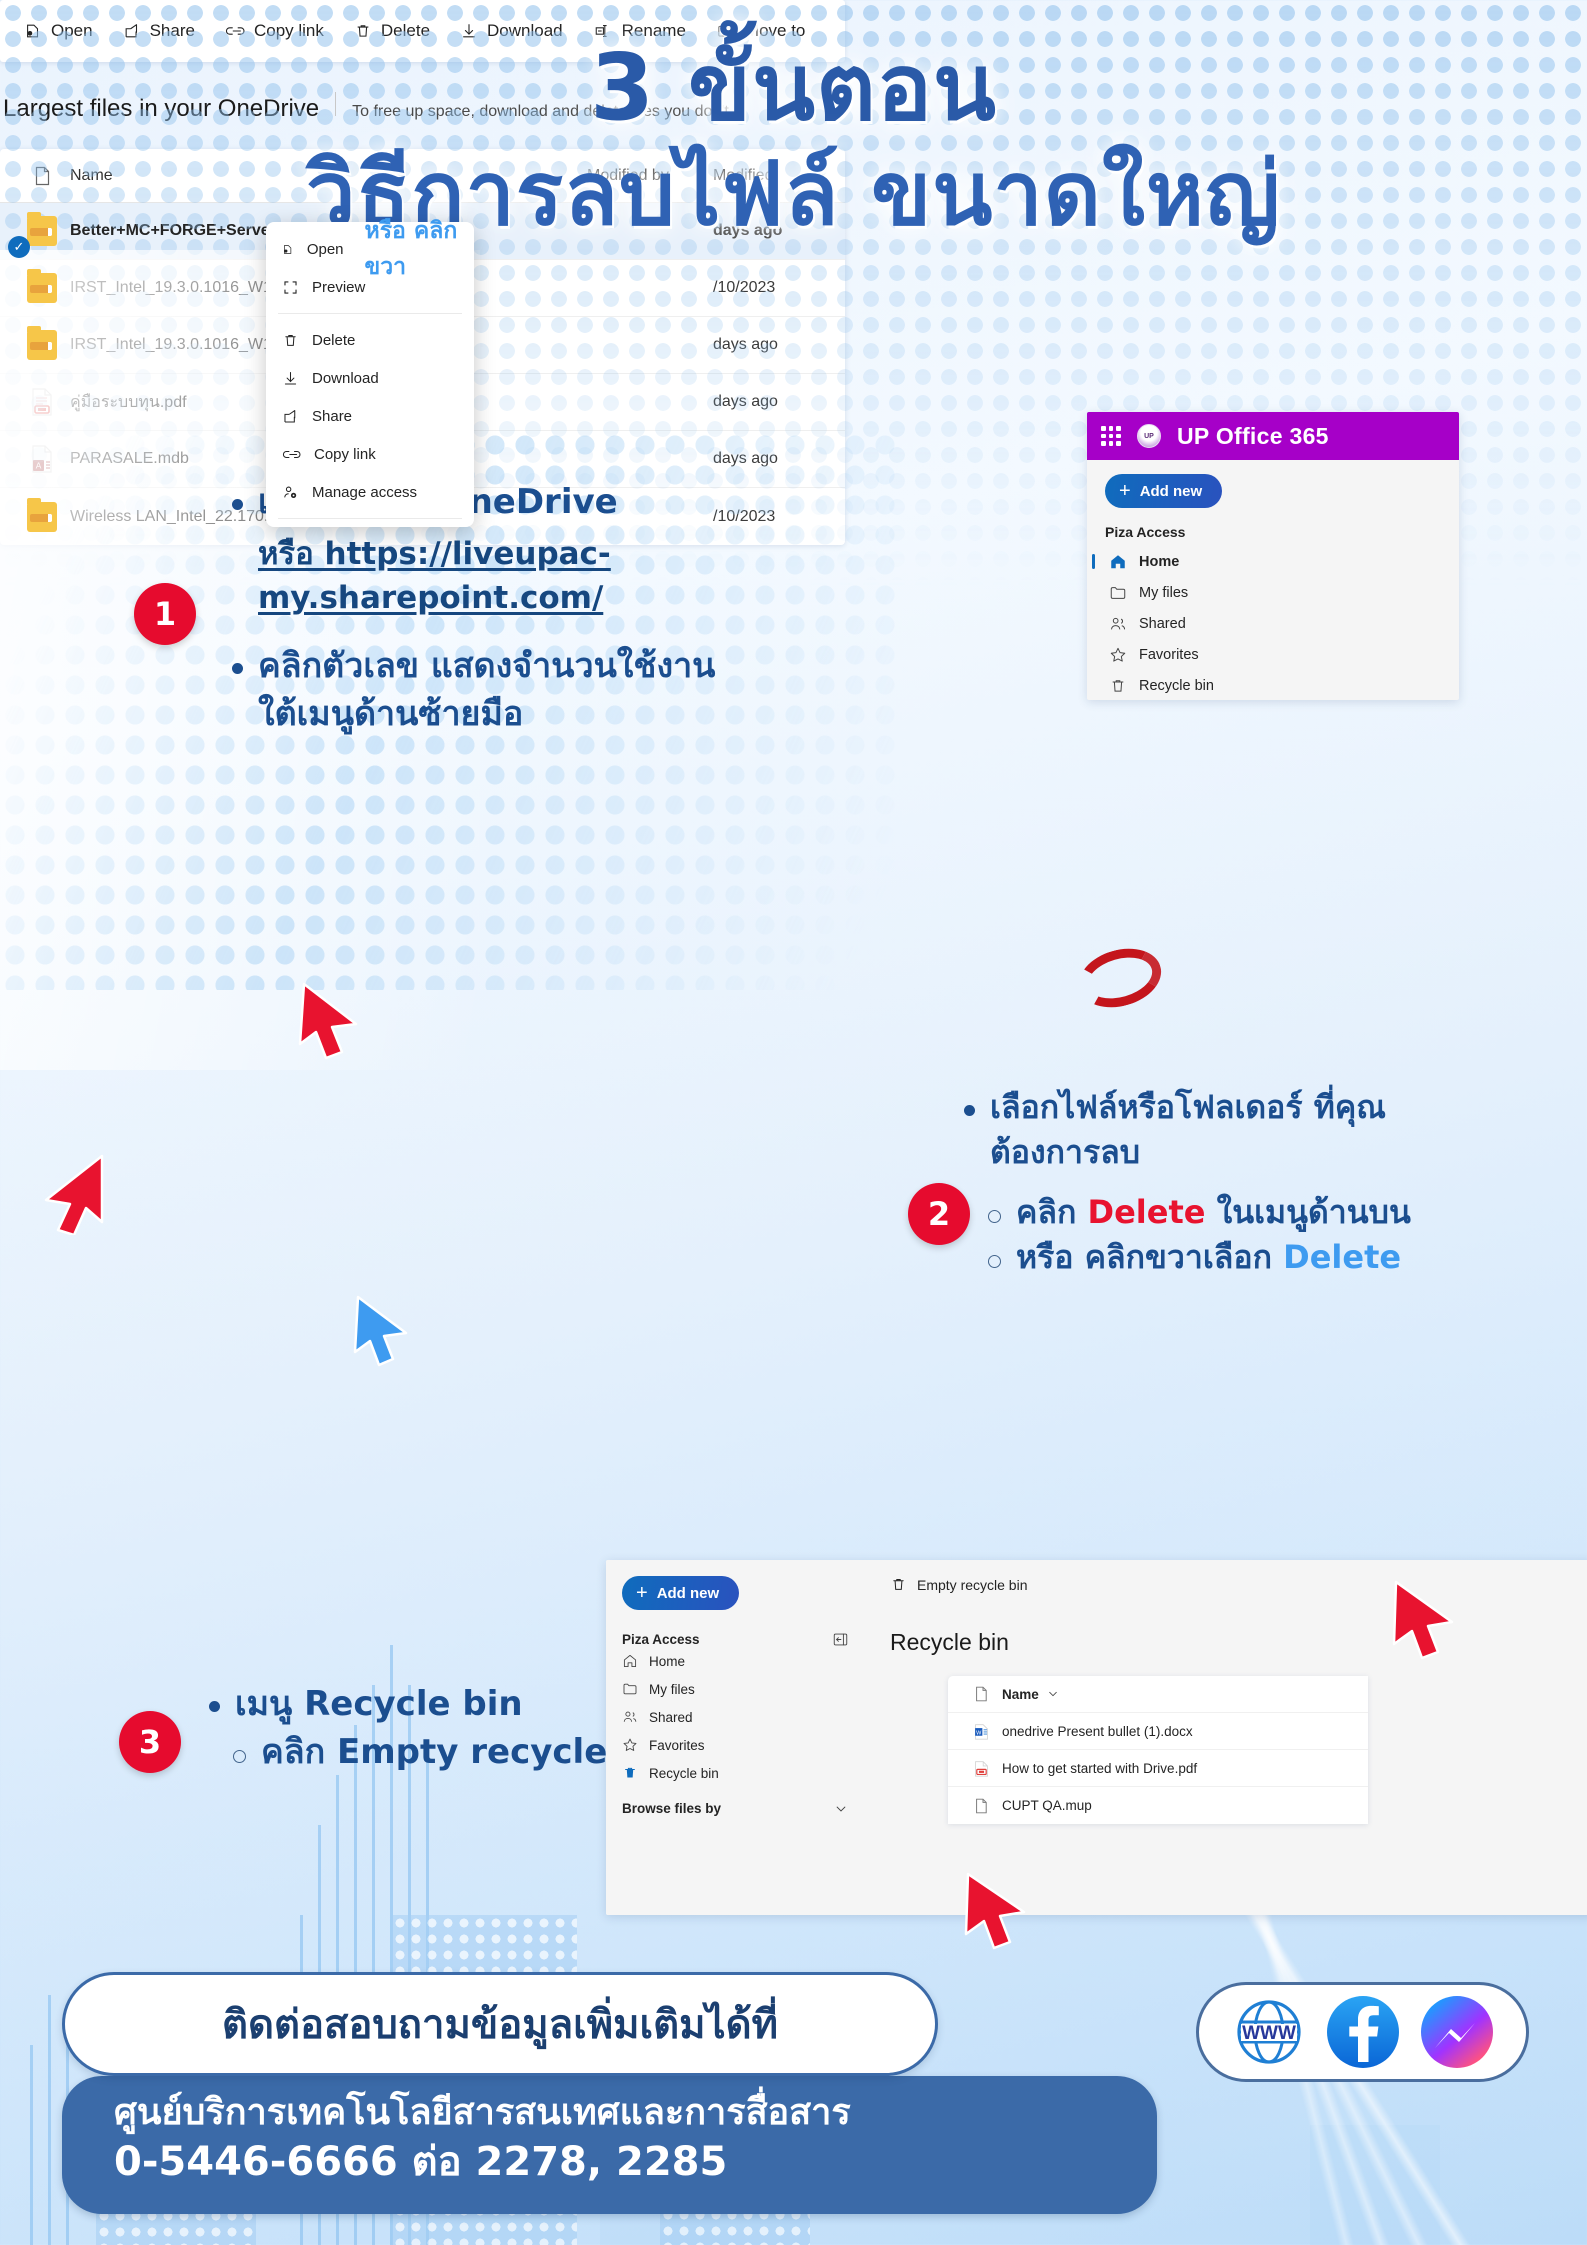 Image resolution: width=1587 pixels, height=2245 pixels. Describe the element at coordinates (735, 1661) in the screenshot. I see `sidebar-item-home-2: Home` at that location.